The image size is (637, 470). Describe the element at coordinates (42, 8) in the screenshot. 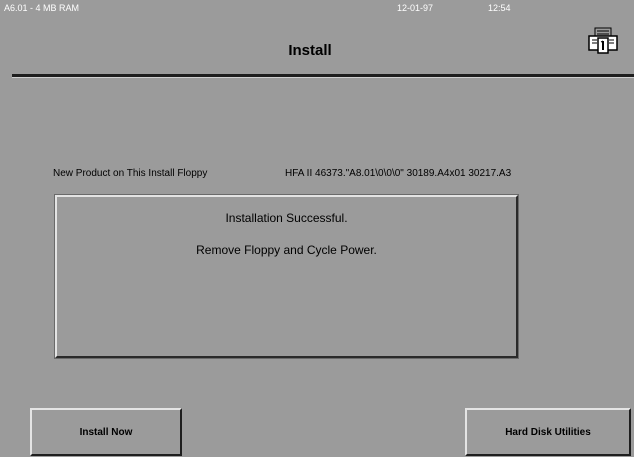

I see `version-info: A6.01 - 4 MB RAM` at that location.